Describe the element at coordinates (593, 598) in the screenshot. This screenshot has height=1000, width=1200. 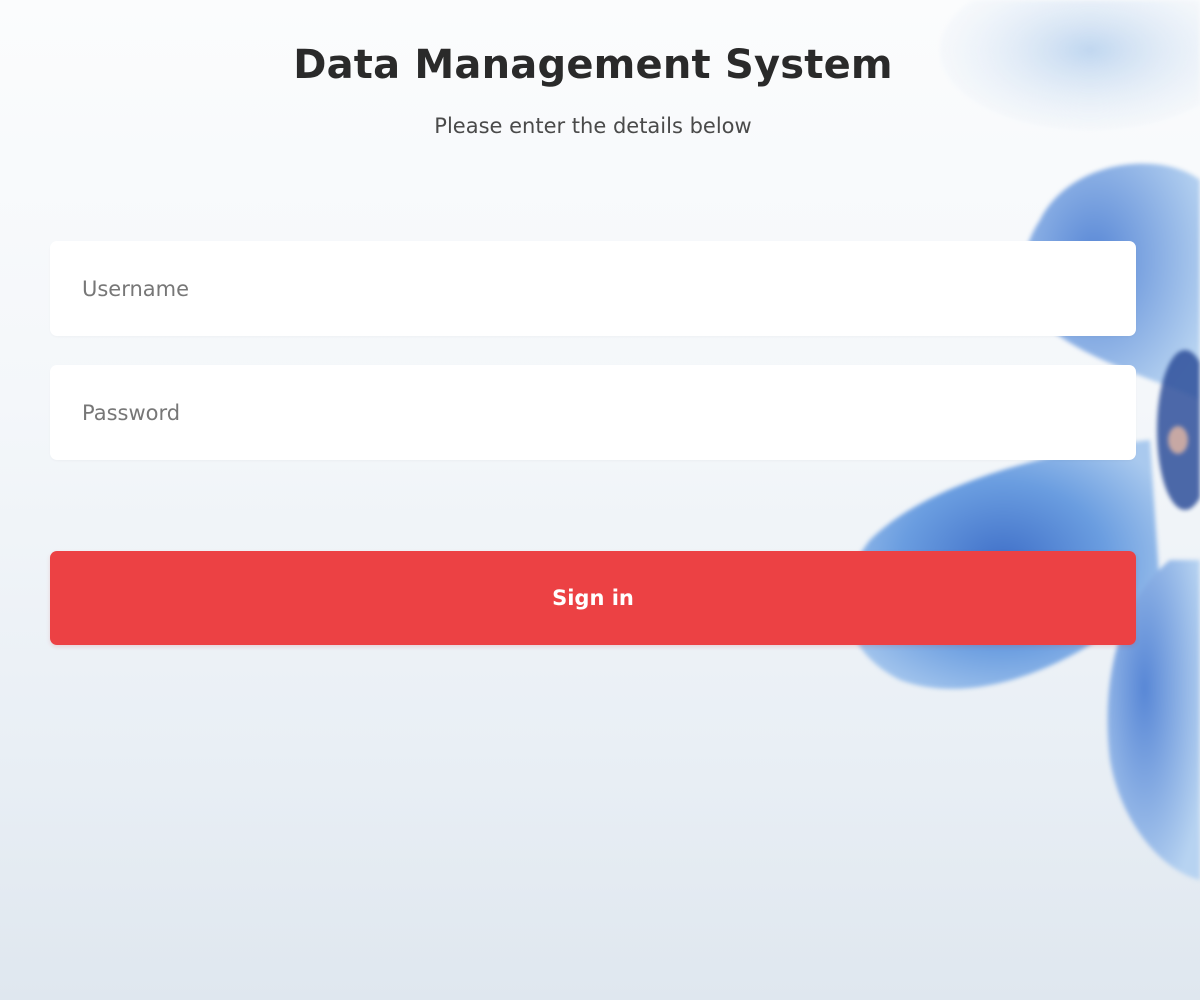
I see `sign-in-button: Sign in` at that location.